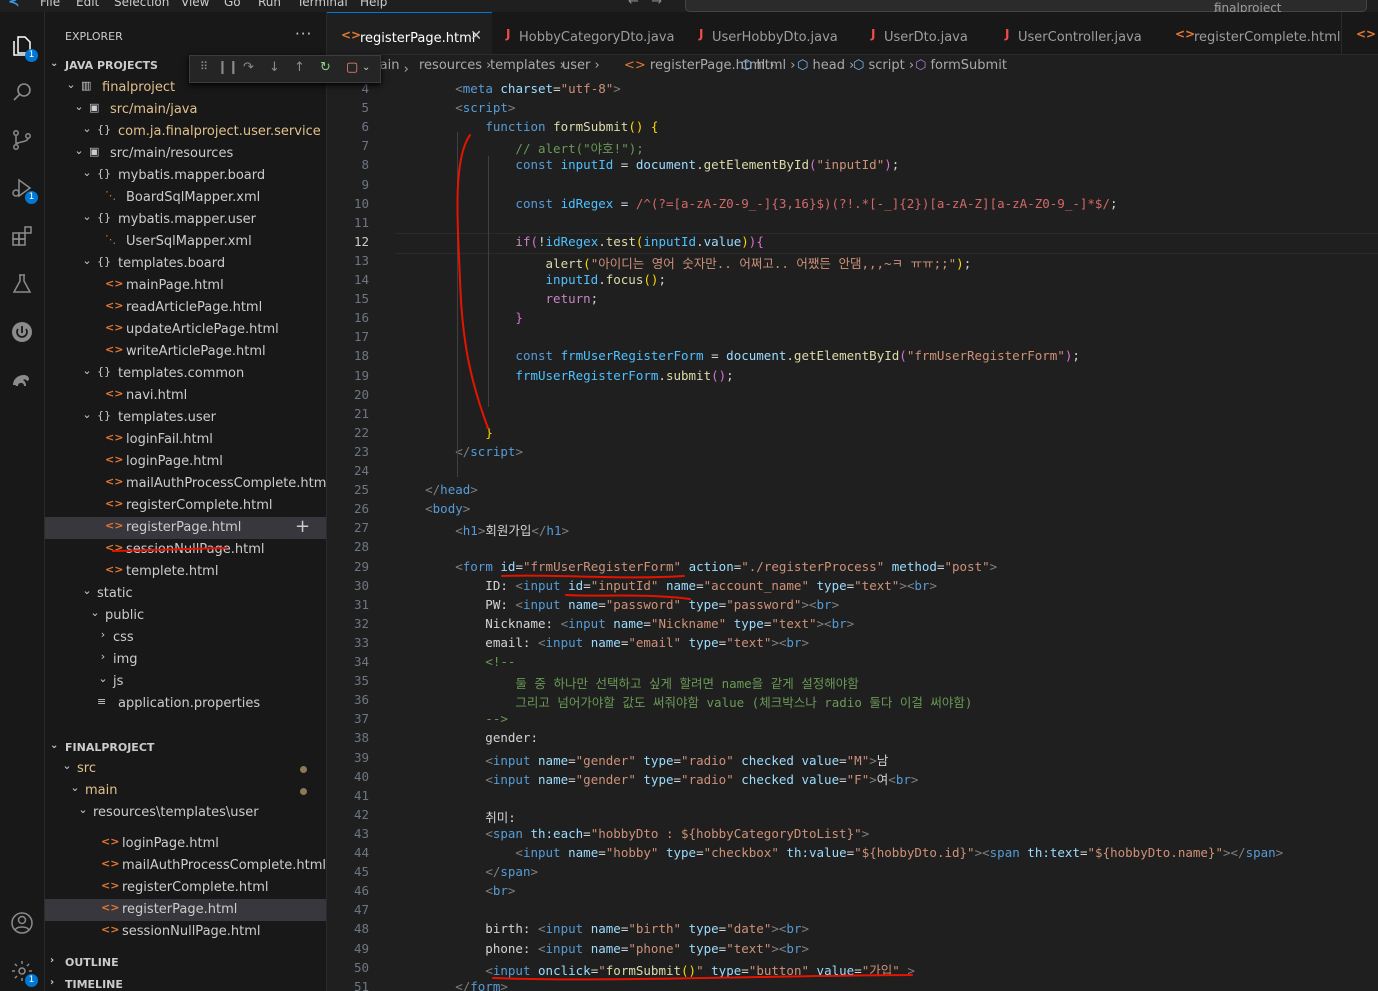 The image size is (1378, 991). What do you see at coordinates (185, 396) in the screenshot?
I see `tree-item: <> navi.html` at bounding box center [185, 396].